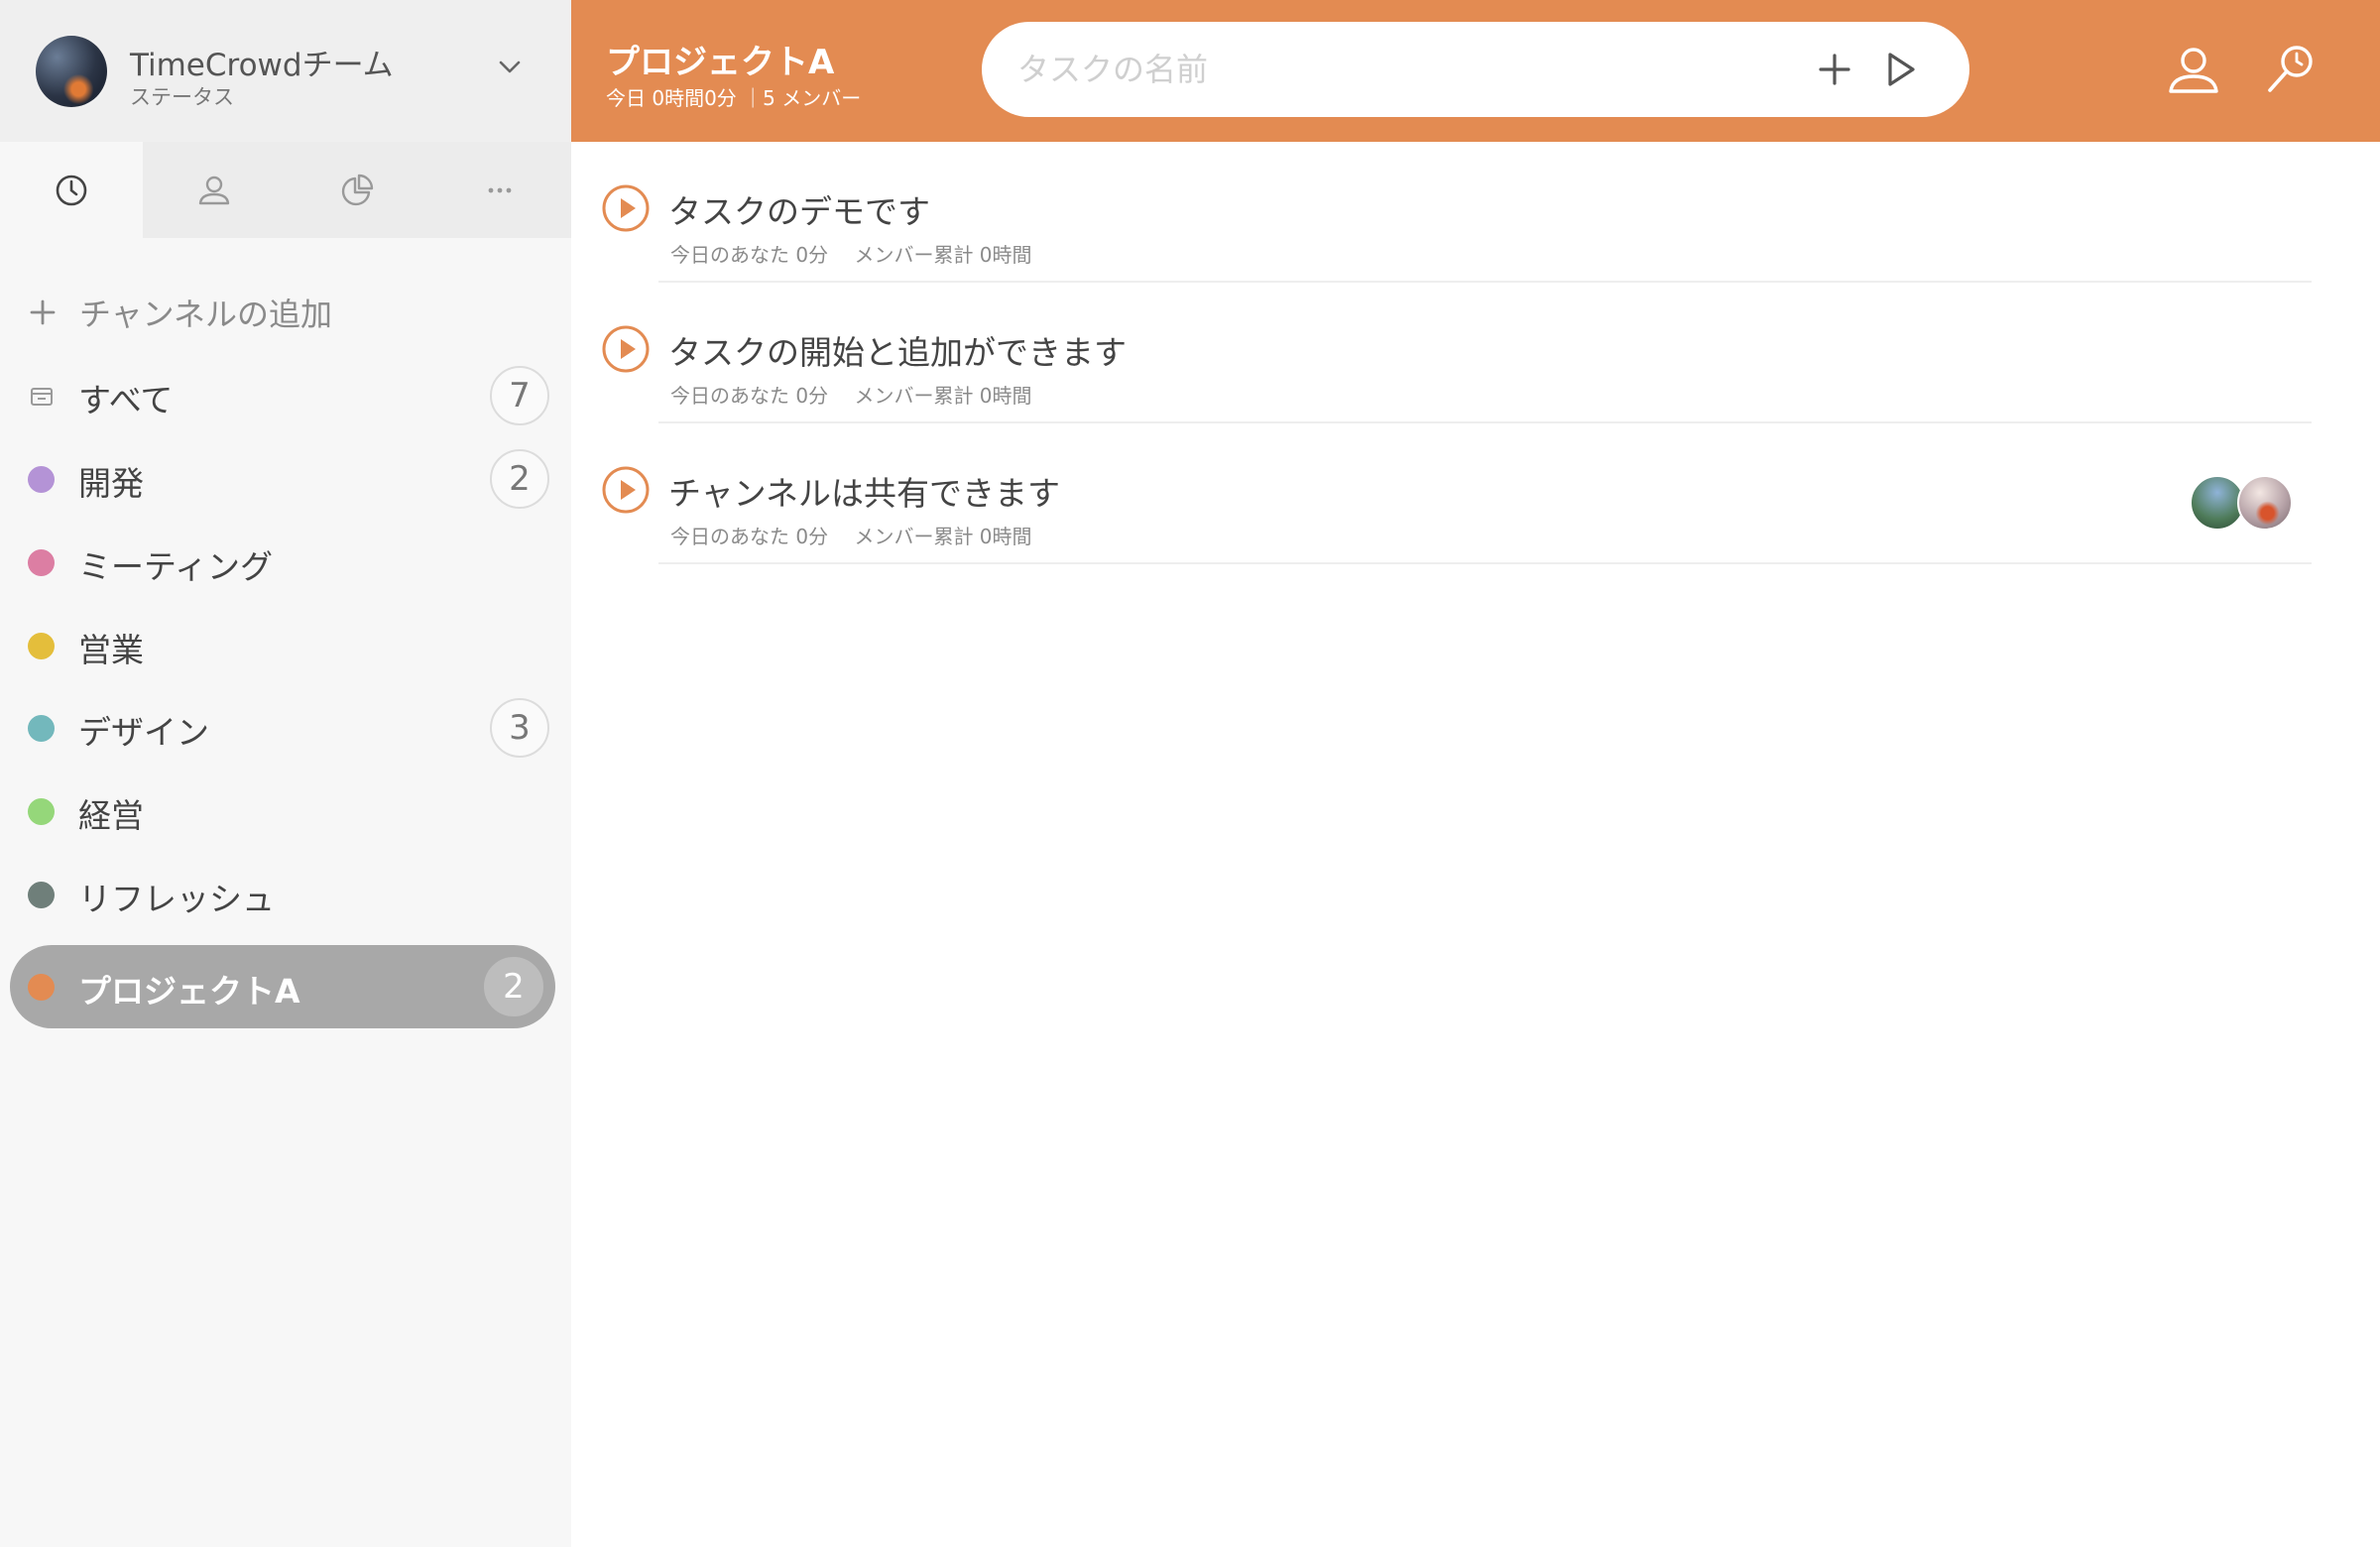  I want to click on task-name: タスクの開始と追加ができます, so click(897, 352).